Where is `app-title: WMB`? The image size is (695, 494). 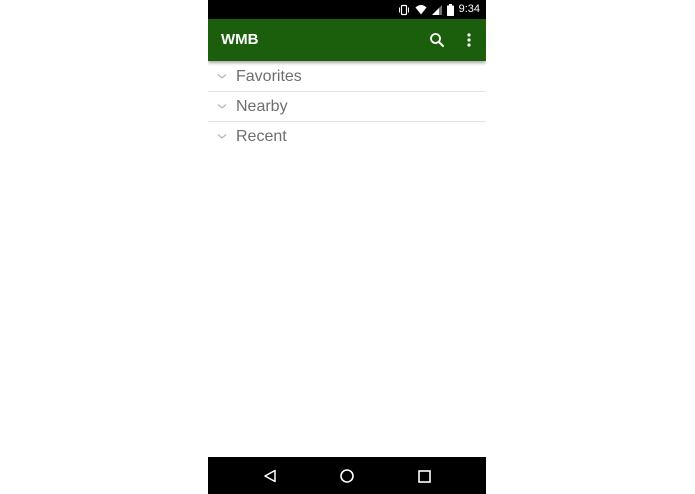 app-title: WMB is located at coordinates (240, 39).